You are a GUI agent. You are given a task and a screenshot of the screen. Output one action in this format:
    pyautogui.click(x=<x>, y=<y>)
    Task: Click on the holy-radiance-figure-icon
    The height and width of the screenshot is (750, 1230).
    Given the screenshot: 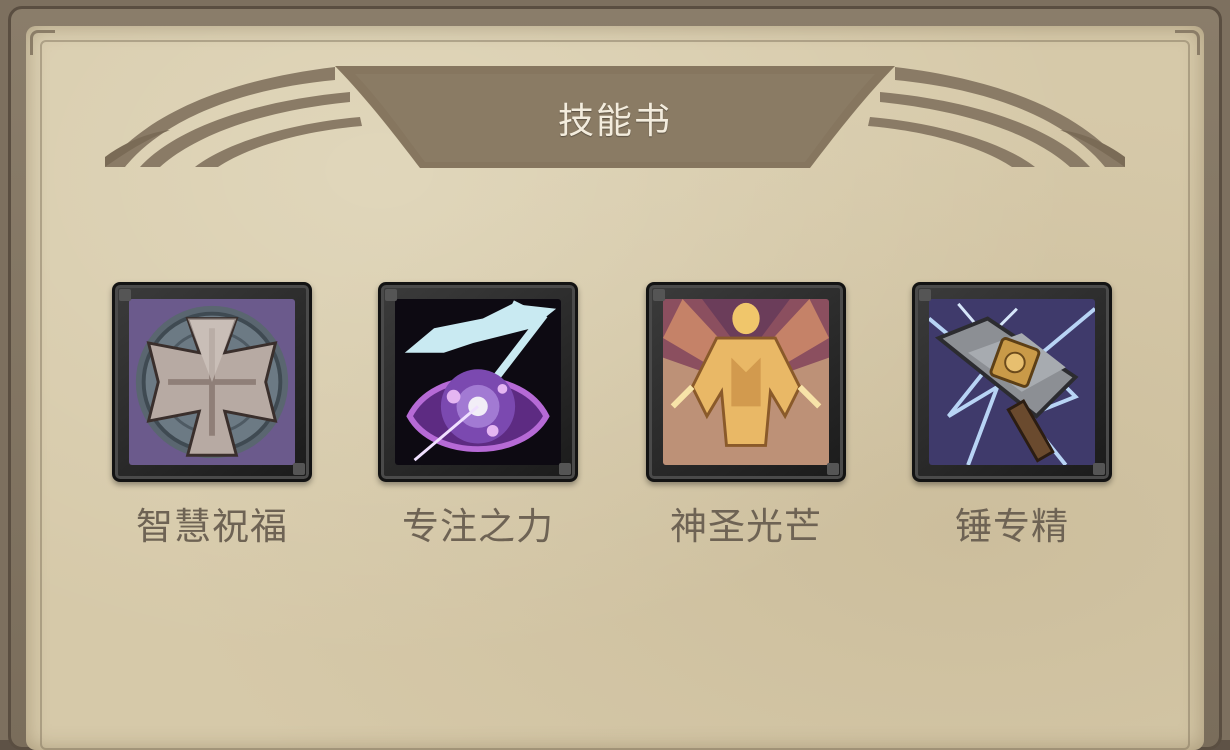 What is the action you would take?
    pyautogui.click(x=746, y=382)
    